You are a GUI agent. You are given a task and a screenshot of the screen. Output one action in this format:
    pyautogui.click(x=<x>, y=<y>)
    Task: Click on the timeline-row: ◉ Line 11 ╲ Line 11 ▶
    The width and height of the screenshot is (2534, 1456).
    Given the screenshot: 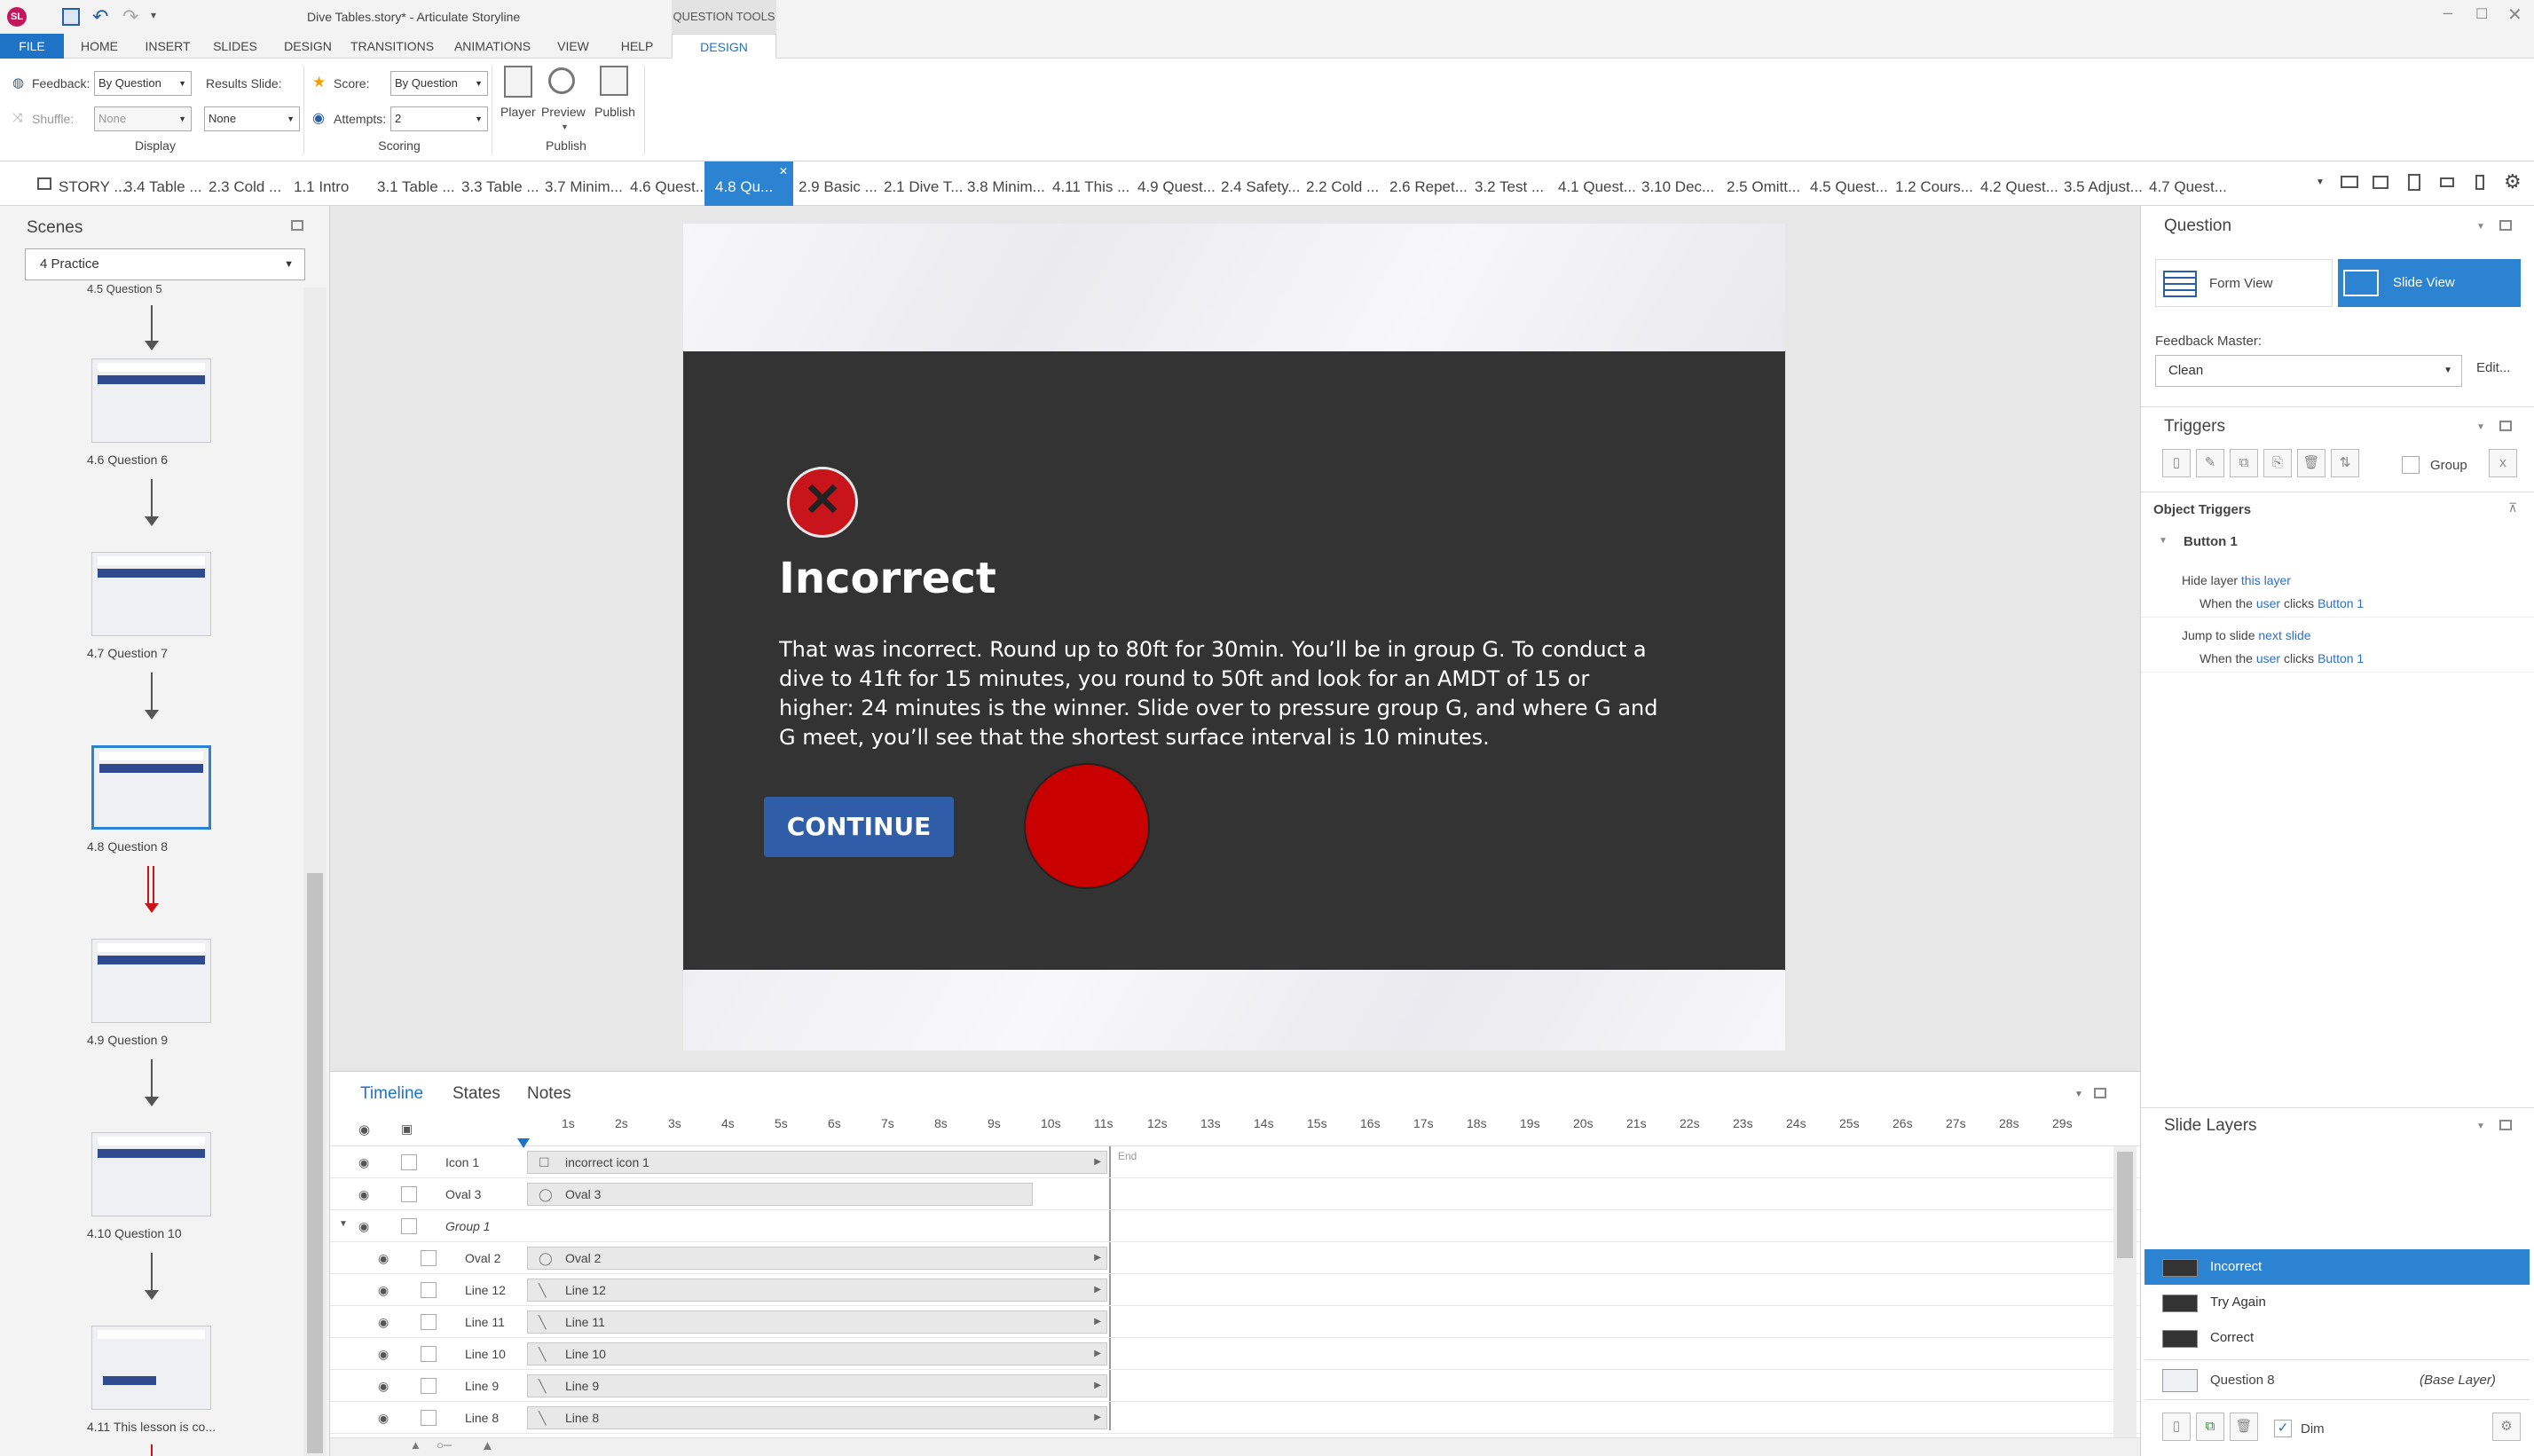 What is the action you would take?
    pyautogui.click(x=1235, y=1322)
    